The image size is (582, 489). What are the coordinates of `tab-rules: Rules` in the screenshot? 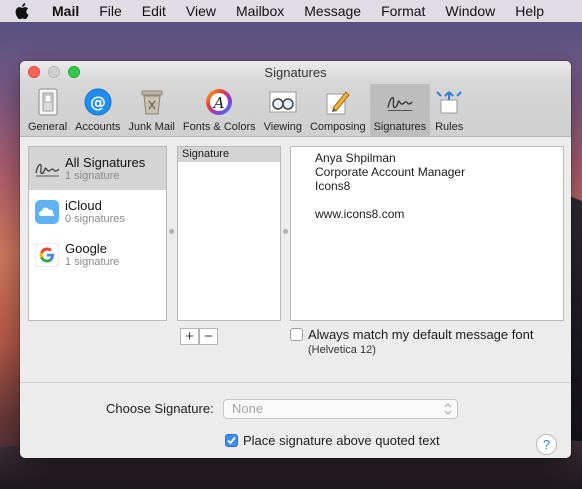 It's located at (449, 110).